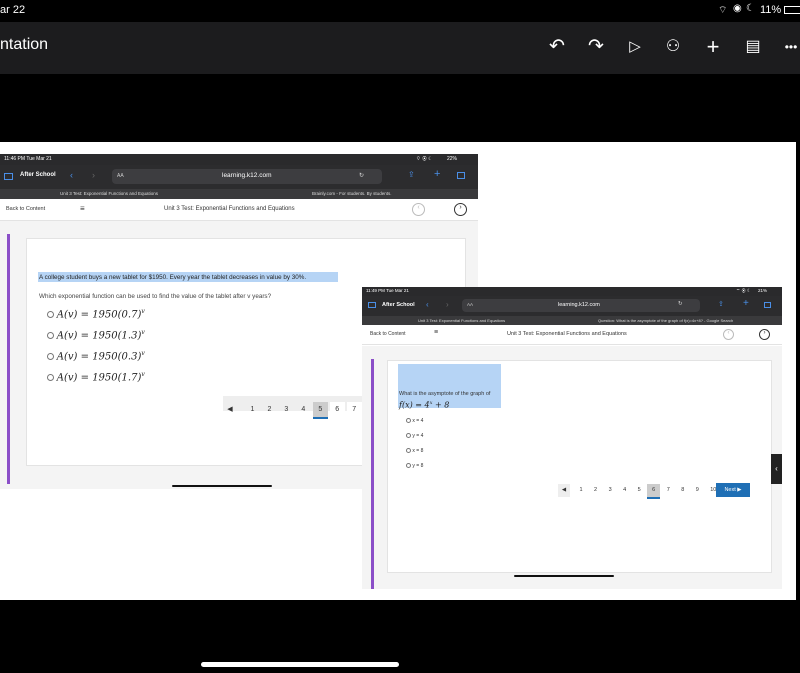 This screenshot has height=673, width=800. Describe the element at coordinates (723, 10) in the screenshot. I see `wifi-icon: ⌔` at that location.